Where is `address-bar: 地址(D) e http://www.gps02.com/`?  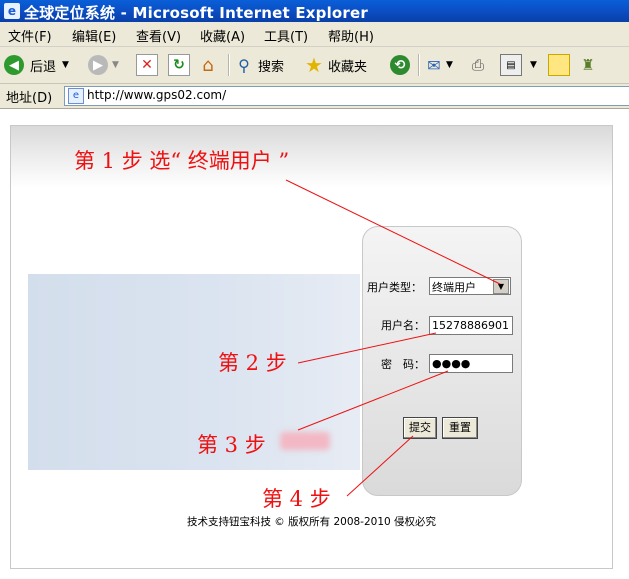 address-bar: 地址(D) e http://www.gps02.com/ is located at coordinates (314, 96).